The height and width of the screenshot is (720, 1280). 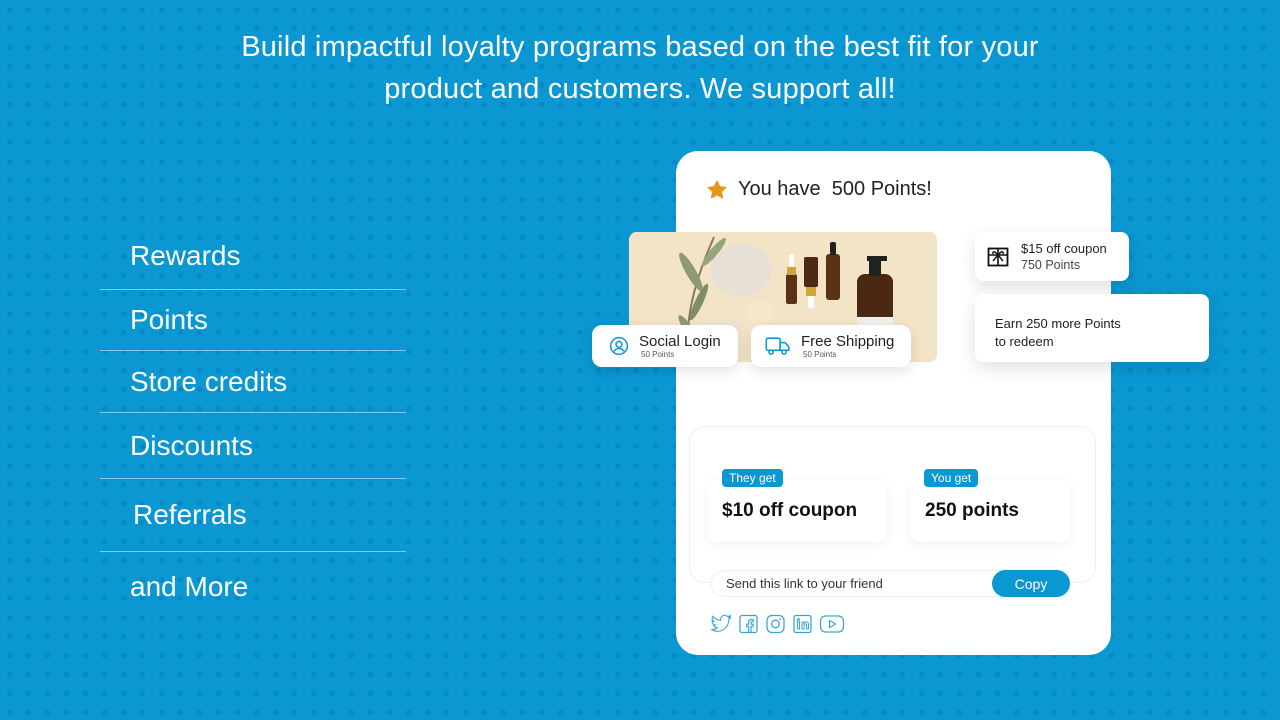 I want to click on earn-more-card: Earn 250 more Points to redeem, so click(x=1092, y=328).